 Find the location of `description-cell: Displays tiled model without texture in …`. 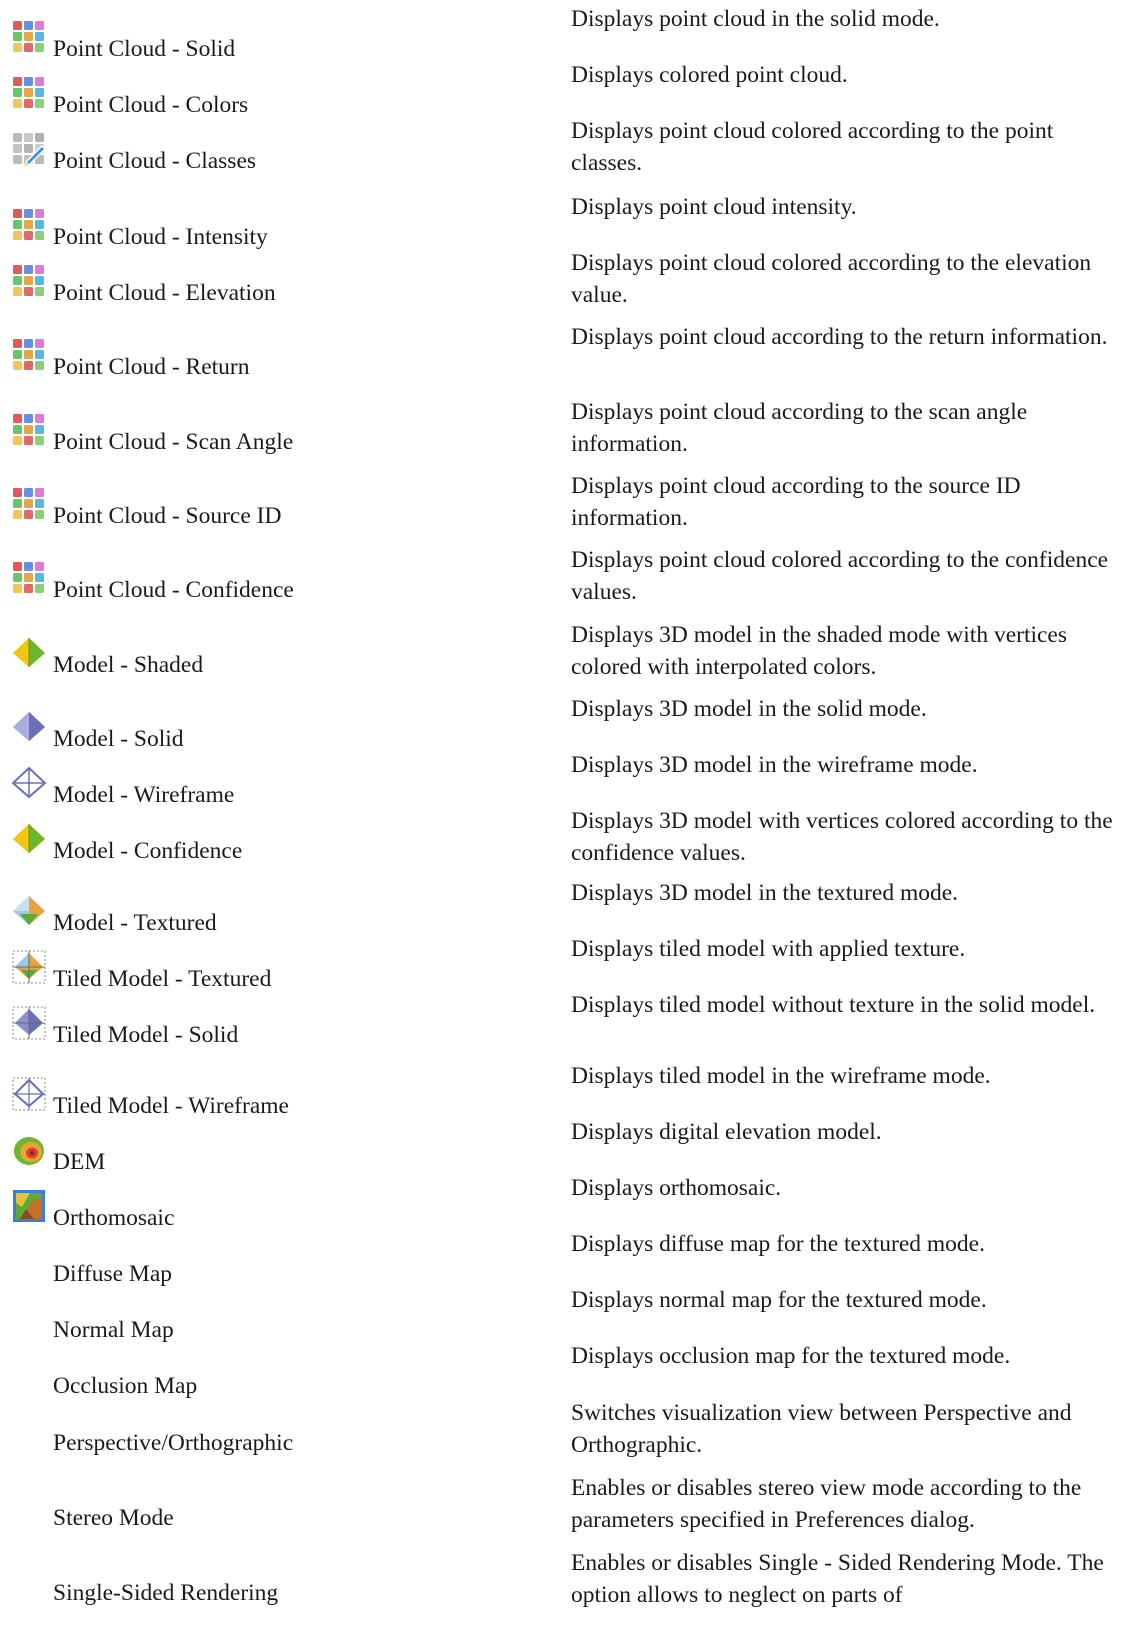

description-cell: Displays tiled model without texture in … is located at coordinates (848, 1006).